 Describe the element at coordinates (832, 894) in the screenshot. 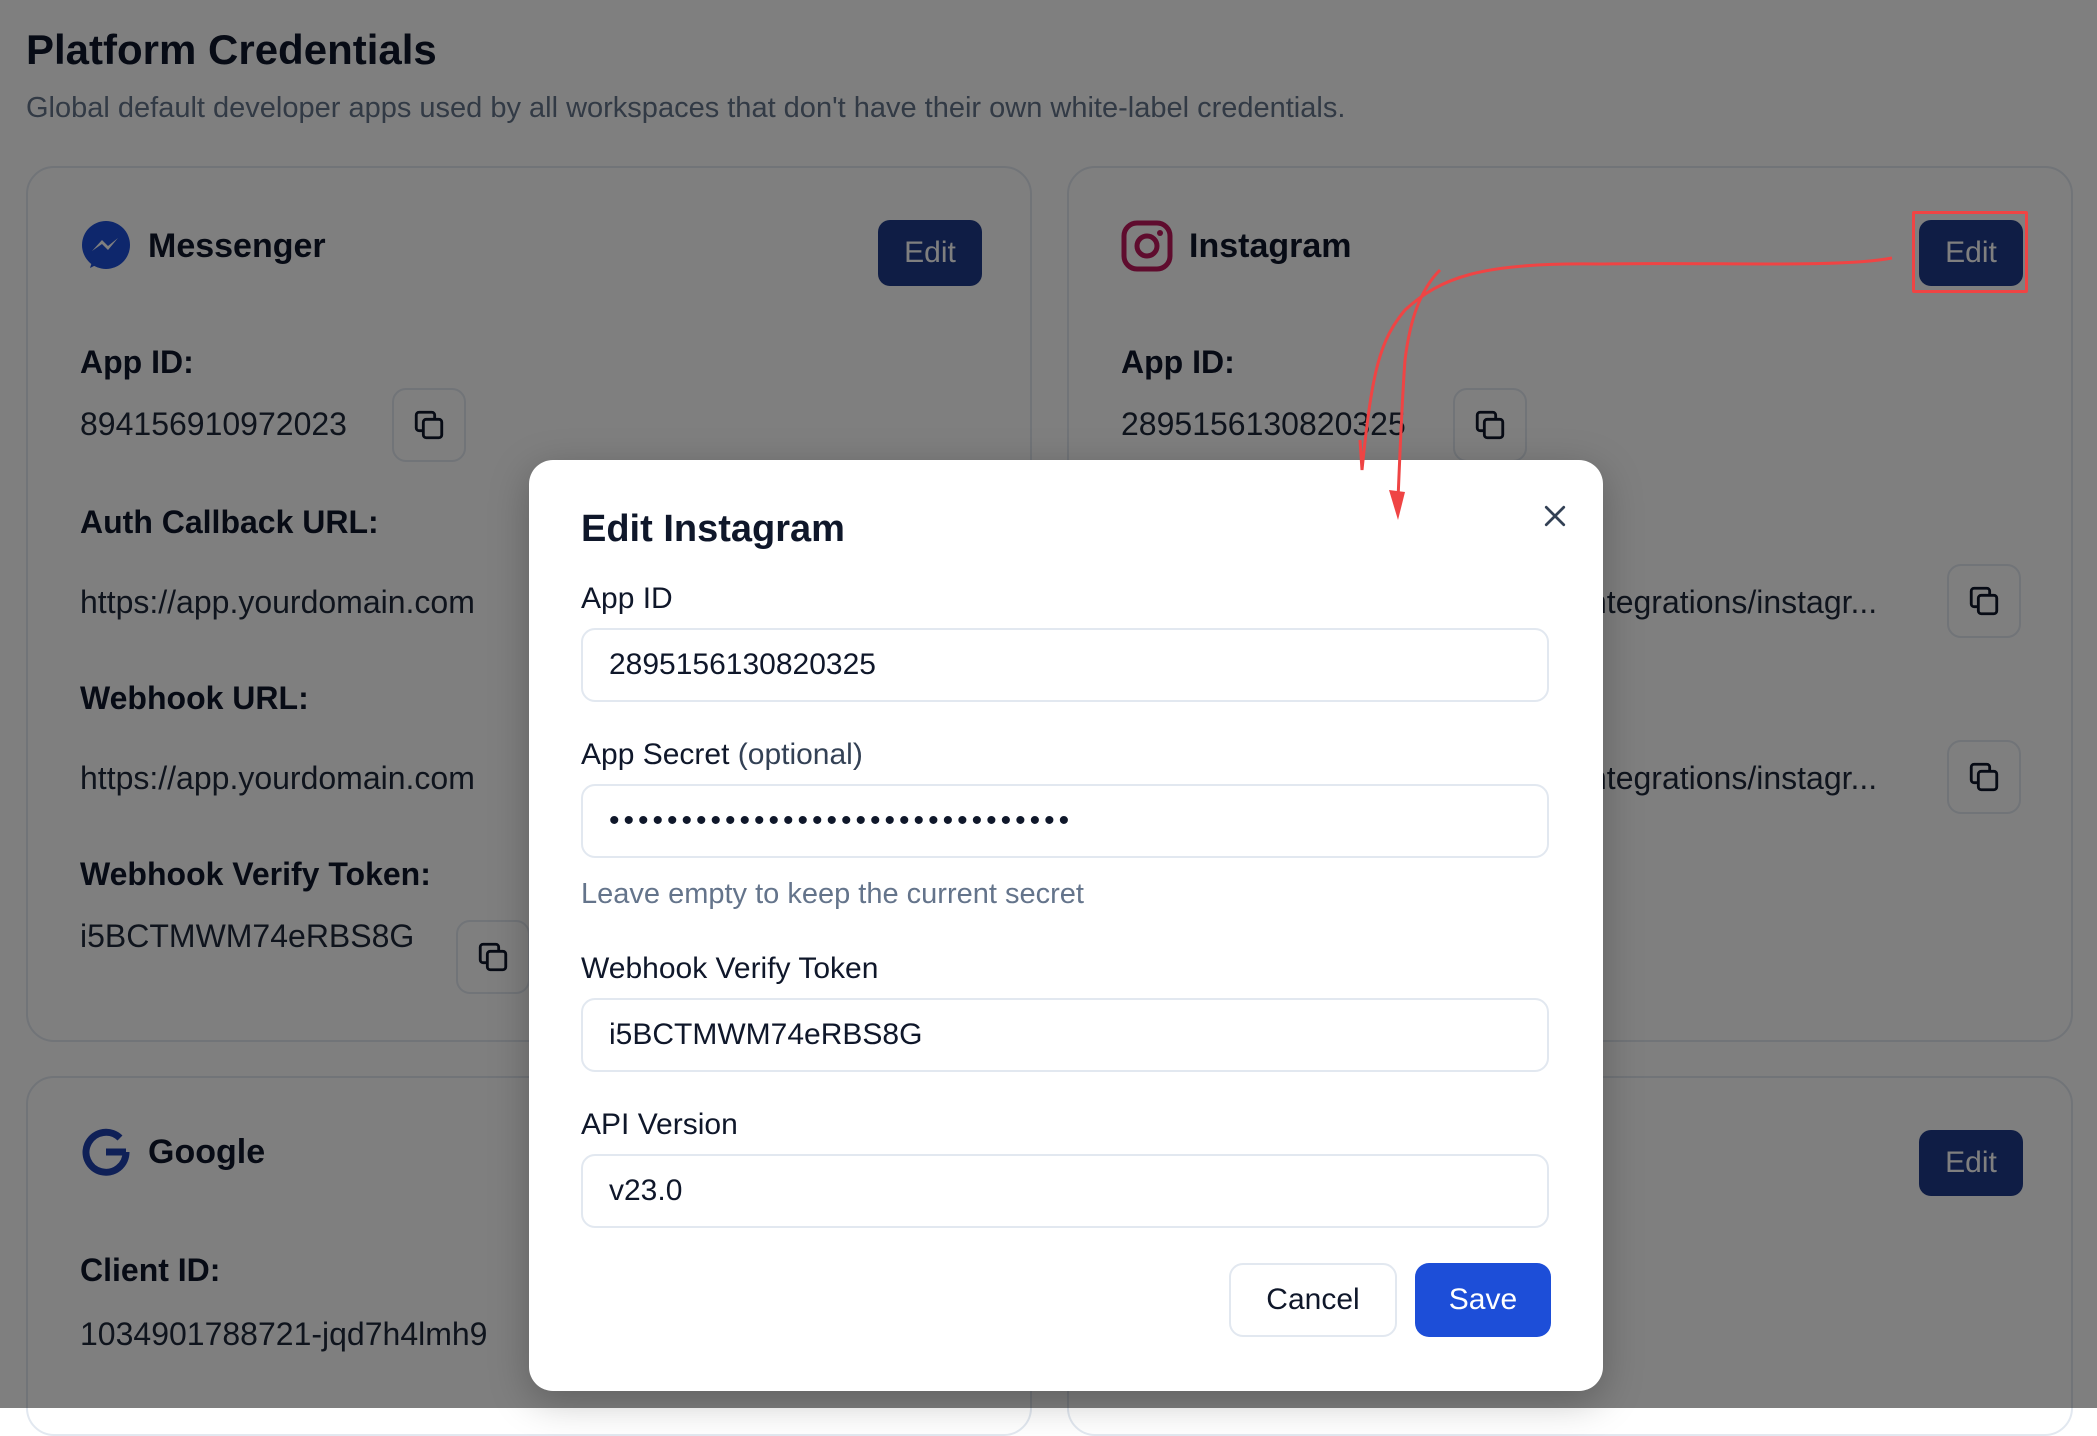

I see `app-secret-hint: Leave empty to keep the current secret` at that location.